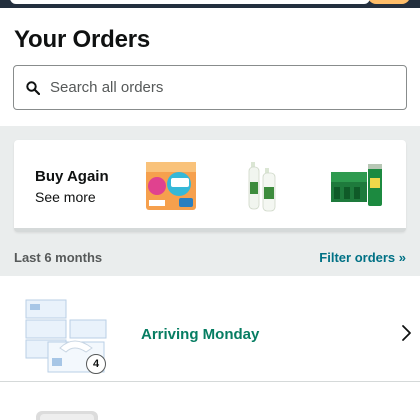  What do you see at coordinates (67, 415) in the screenshot?
I see `product-thumbnail` at bounding box center [67, 415].